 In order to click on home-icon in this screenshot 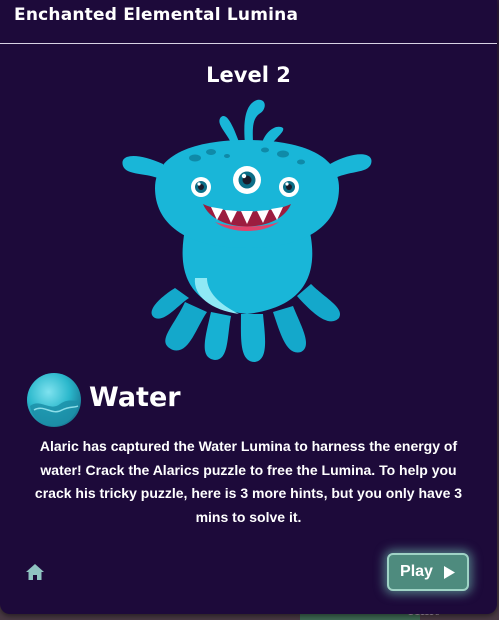, I will do `click(35, 572)`.